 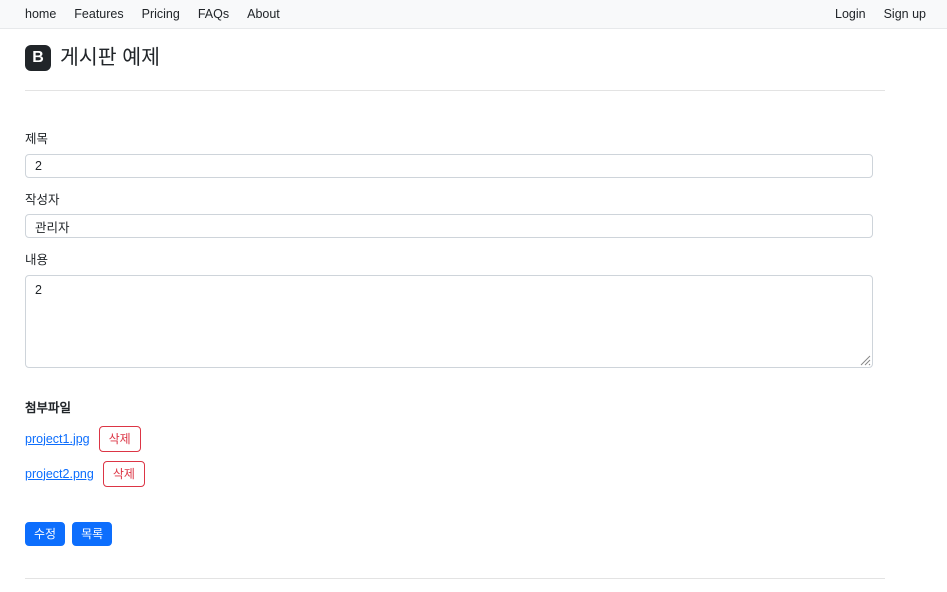 I want to click on delete-attachment-button-1: 삭제, so click(x=119, y=438).